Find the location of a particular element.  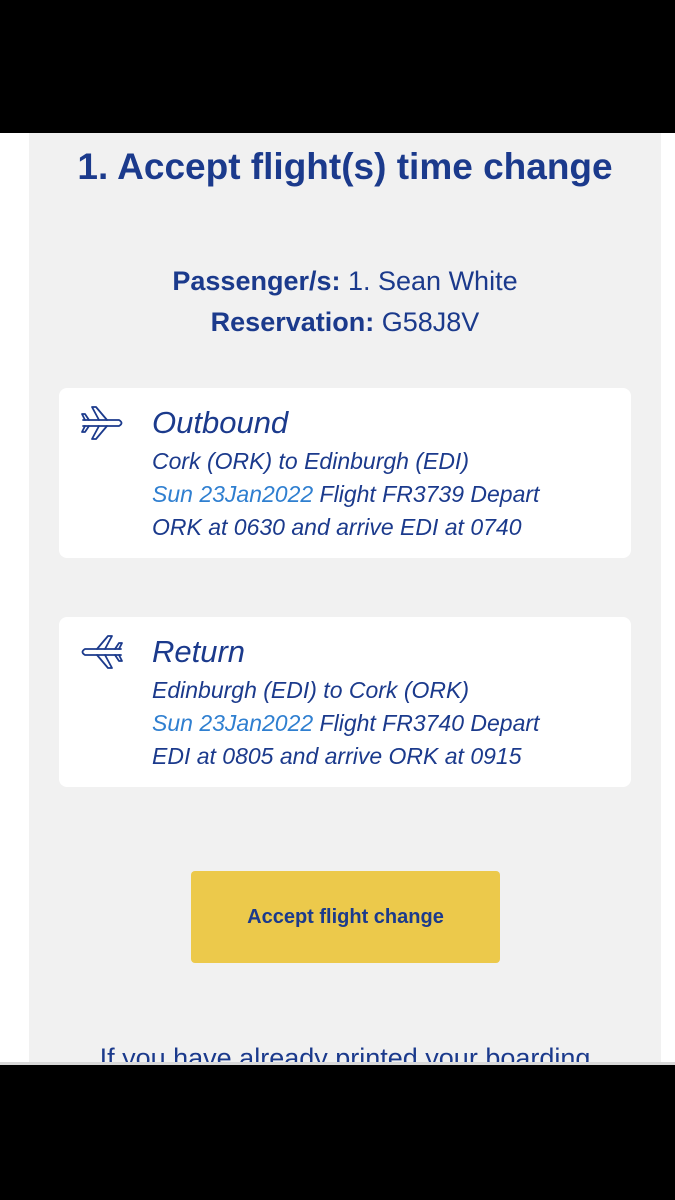

return-times: EDI at 0805 and arrive ORK at 0915 is located at coordinates (337, 756).